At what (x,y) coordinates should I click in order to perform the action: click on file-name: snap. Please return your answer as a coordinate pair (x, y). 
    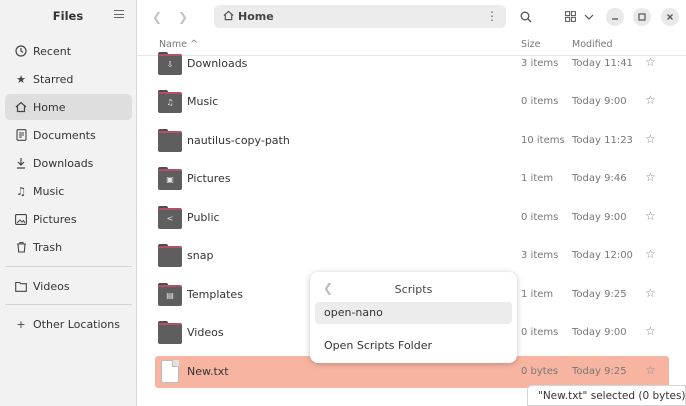
    Looking at the image, I should click on (200, 255).